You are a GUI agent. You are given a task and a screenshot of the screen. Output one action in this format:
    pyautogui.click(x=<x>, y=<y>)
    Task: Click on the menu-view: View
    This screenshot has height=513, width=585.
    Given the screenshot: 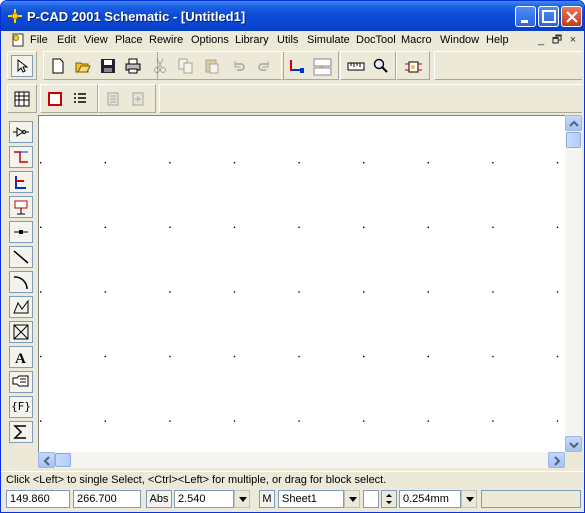 What is the action you would take?
    pyautogui.click(x=96, y=40)
    